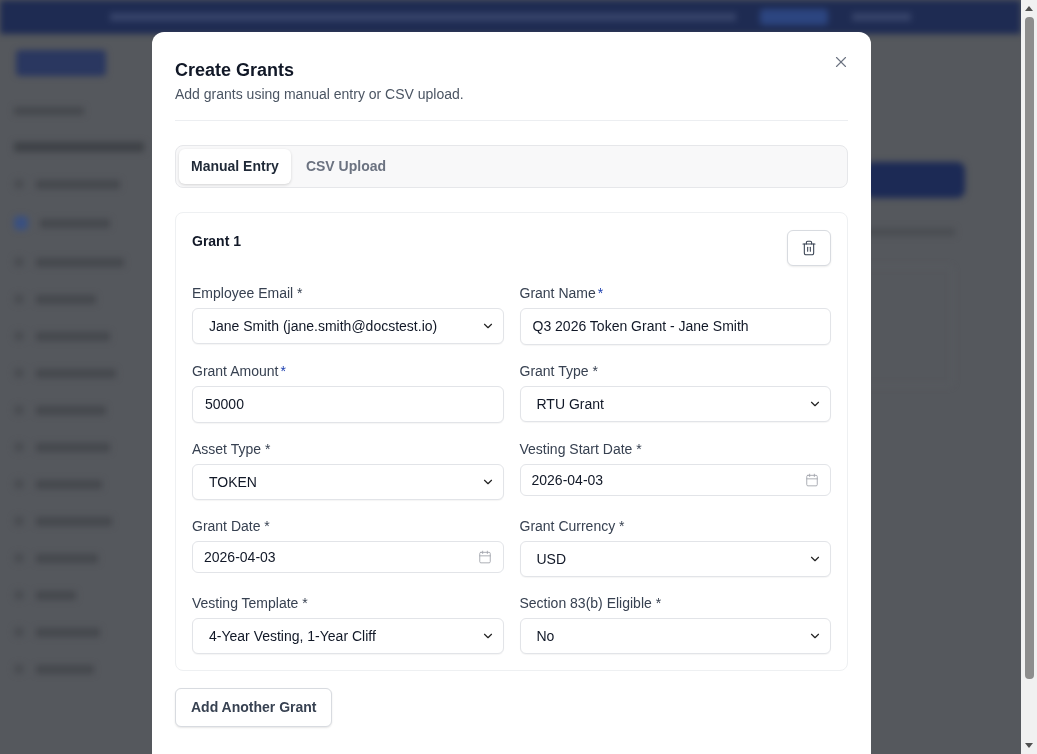 The width and height of the screenshot is (1037, 754). Describe the element at coordinates (346, 166) in the screenshot. I see `tab: CSV Upload` at that location.